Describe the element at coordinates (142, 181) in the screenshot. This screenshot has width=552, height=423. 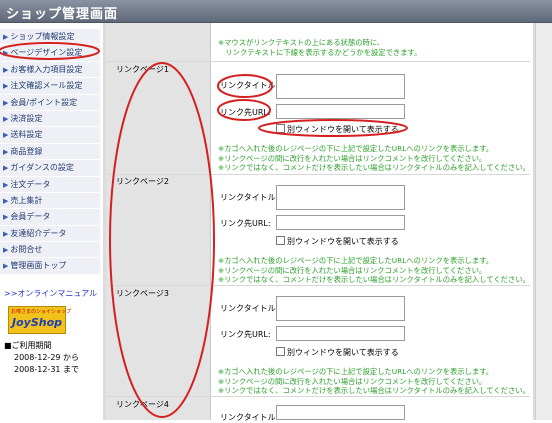
I see `link-page-2-label: リンクページ2` at that location.